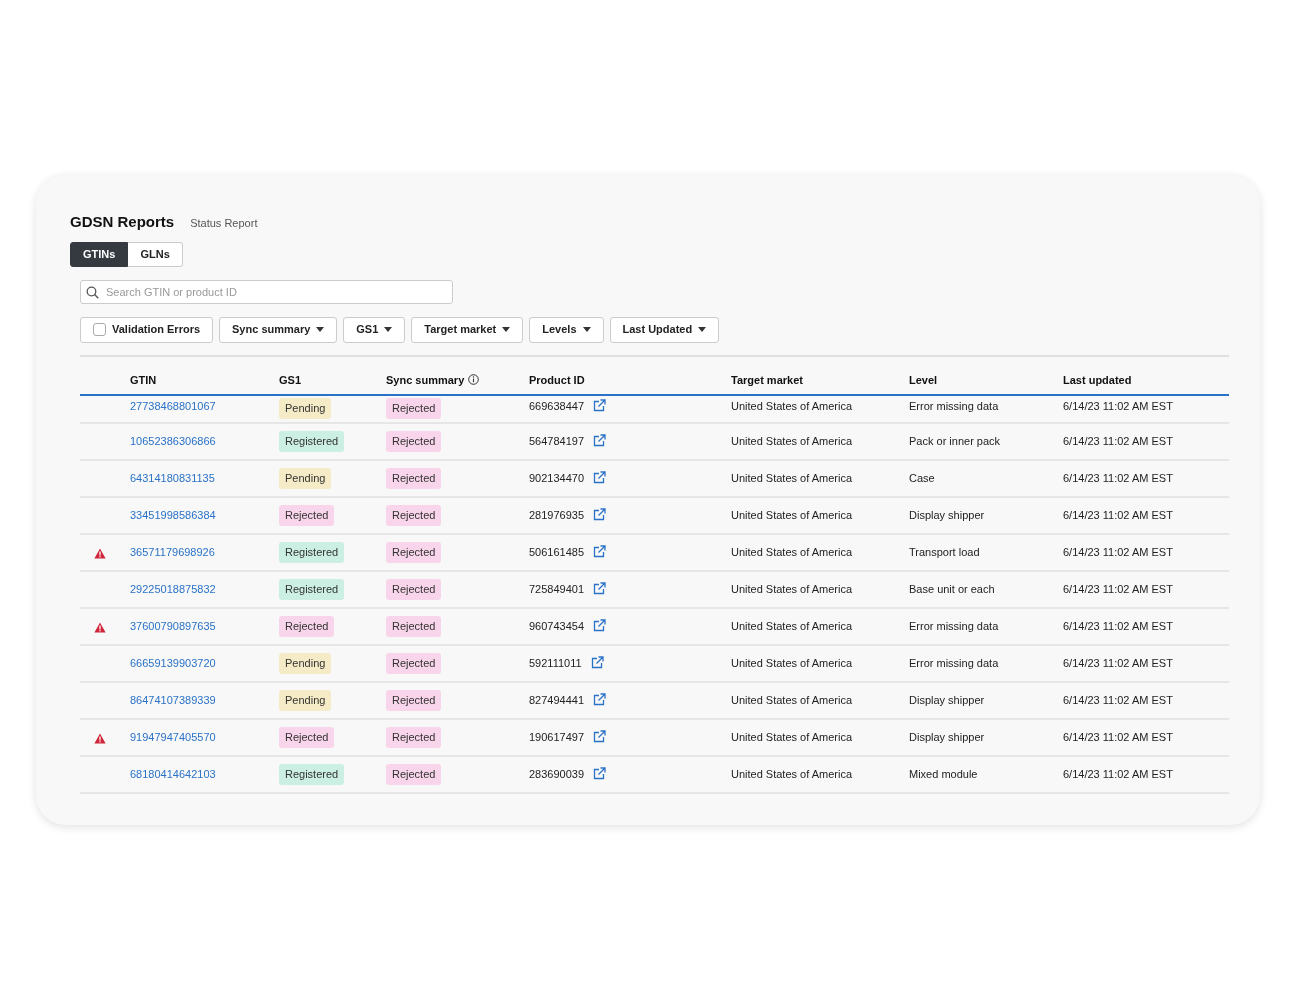 This screenshot has height=1000, width=1300. I want to click on level: Base unit or each, so click(952, 589).